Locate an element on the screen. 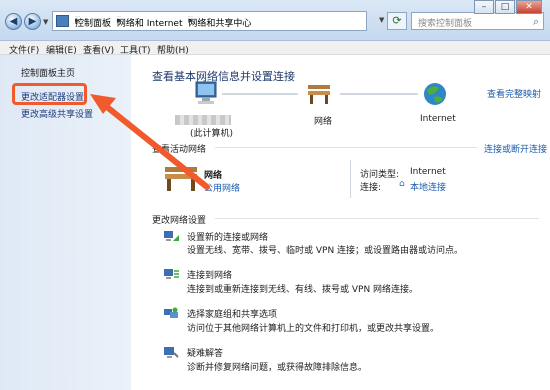  breadcrumb: ▸ 控制面板 ▸ 网络和 Internet ▸ 网络和共享中心 is located at coordinates (164, 22).